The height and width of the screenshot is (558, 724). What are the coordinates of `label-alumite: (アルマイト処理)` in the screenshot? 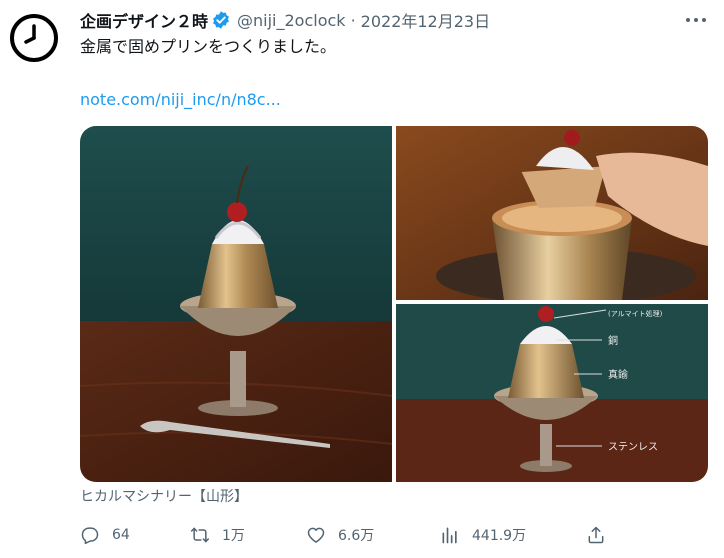 It's located at (635, 313).